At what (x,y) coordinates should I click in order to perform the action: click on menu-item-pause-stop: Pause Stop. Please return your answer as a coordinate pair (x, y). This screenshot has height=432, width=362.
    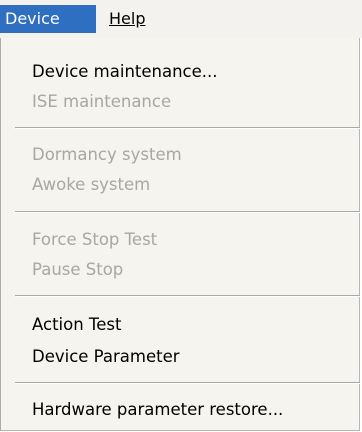
    Looking at the image, I should click on (78, 269).